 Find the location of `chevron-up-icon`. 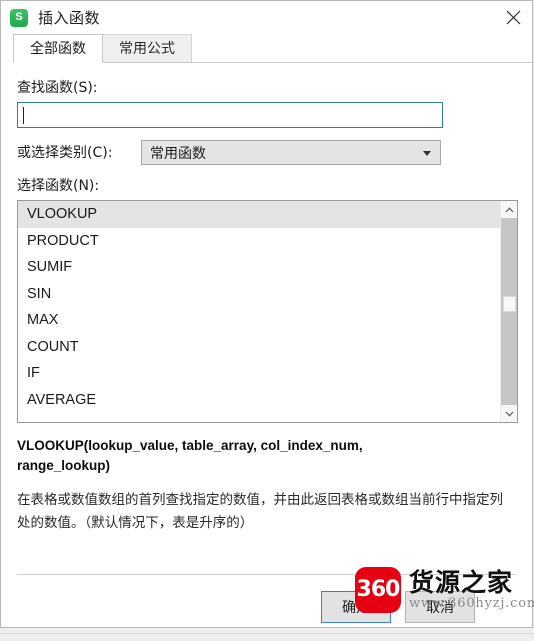

chevron-up-icon is located at coordinates (509, 209).